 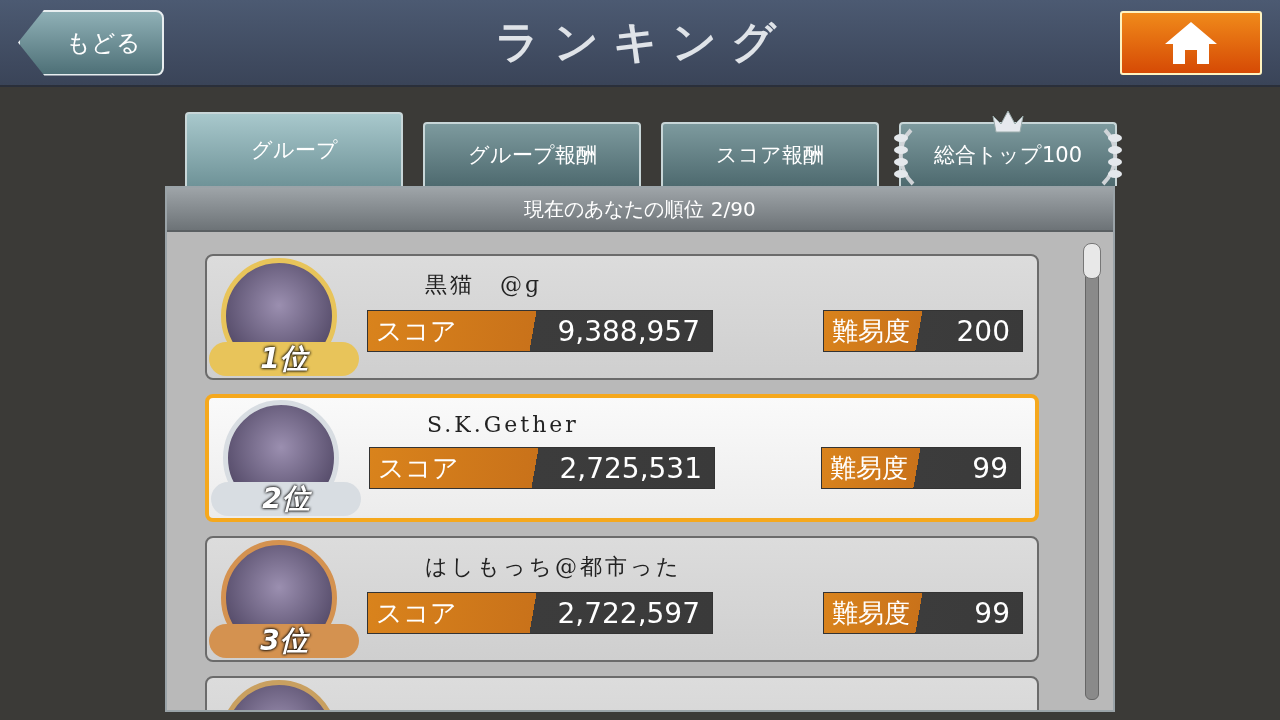 I want to click on player-name: S.K.Gether, so click(x=503, y=424).